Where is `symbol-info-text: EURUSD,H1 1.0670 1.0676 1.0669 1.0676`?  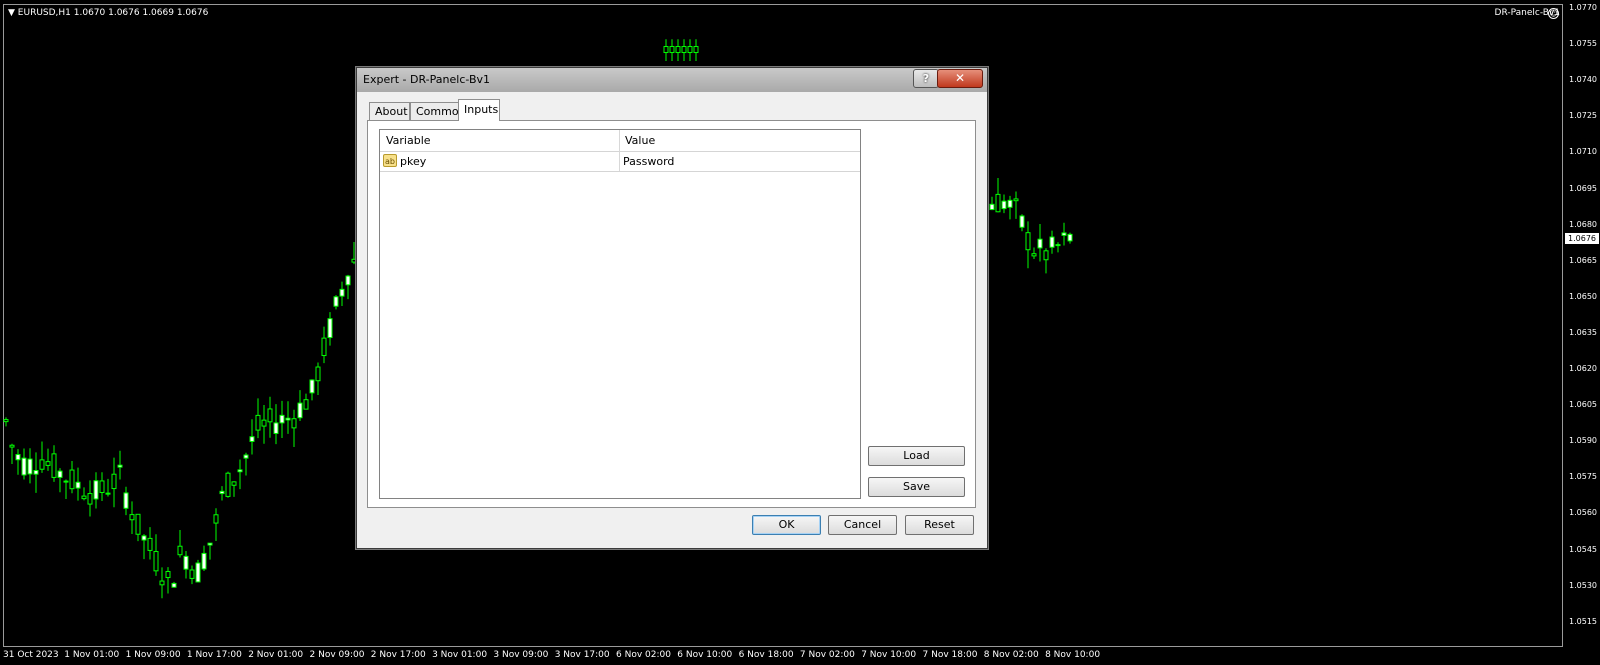
symbol-info-text: EURUSD,H1 1.0670 1.0676 1.0669 1.0676 is located at coordinates (113, 13).